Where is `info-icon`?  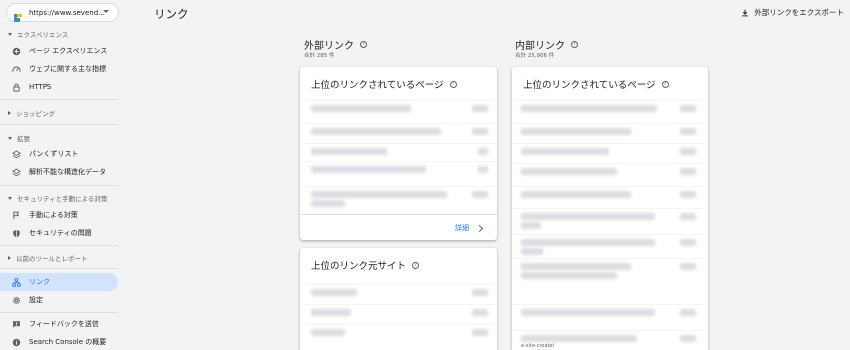
info-icon is located at coordinates (16, 342).